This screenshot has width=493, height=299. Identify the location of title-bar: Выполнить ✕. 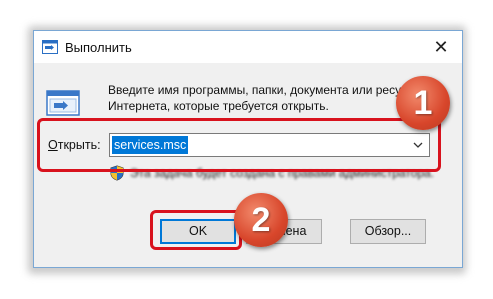
(248, 47).